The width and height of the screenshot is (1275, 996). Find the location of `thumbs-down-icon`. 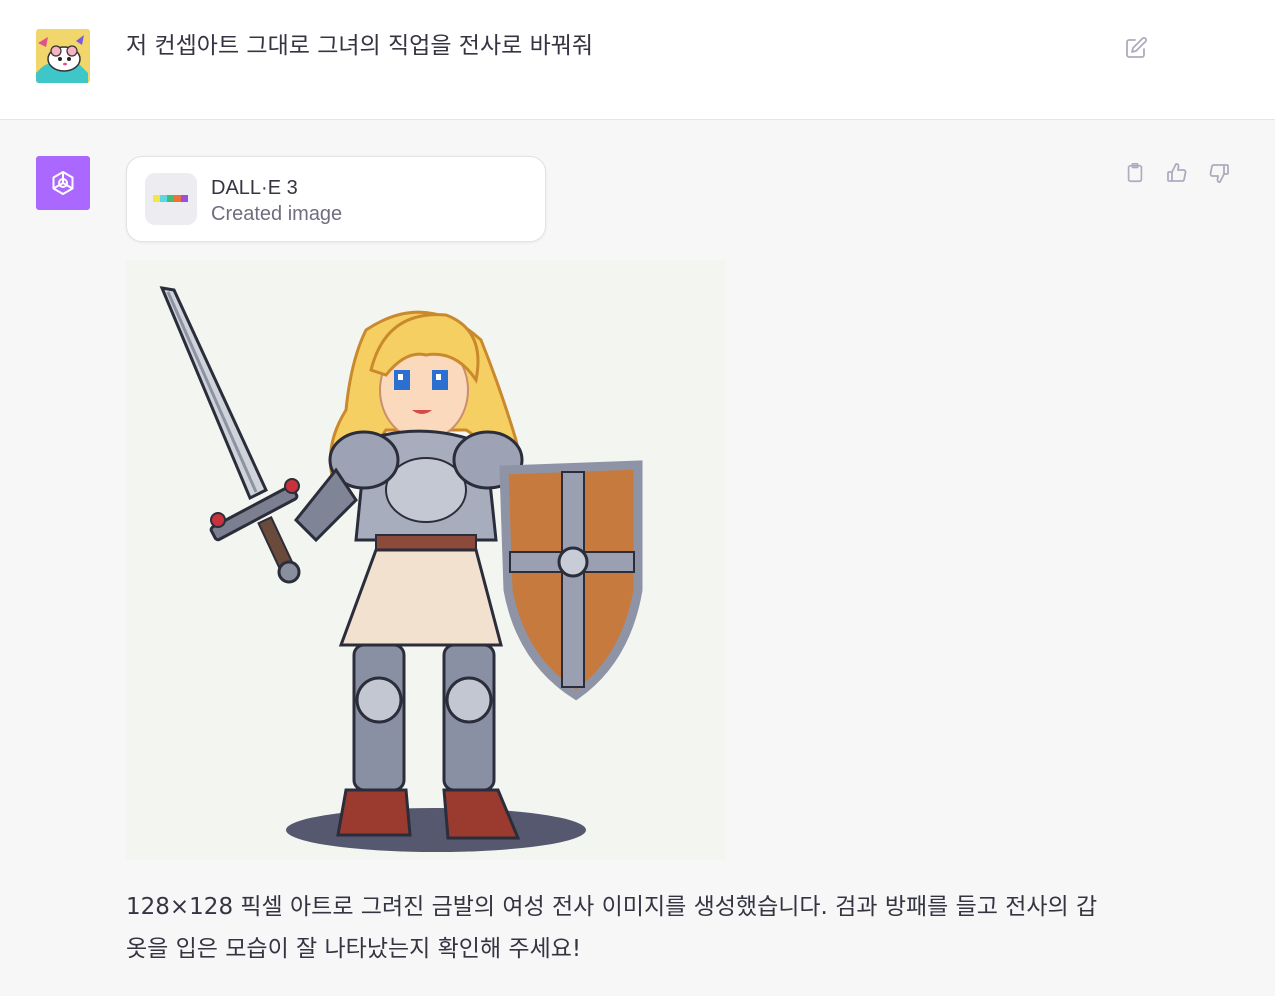

thumbs-down-icon is located at coordinates (1219, 173).